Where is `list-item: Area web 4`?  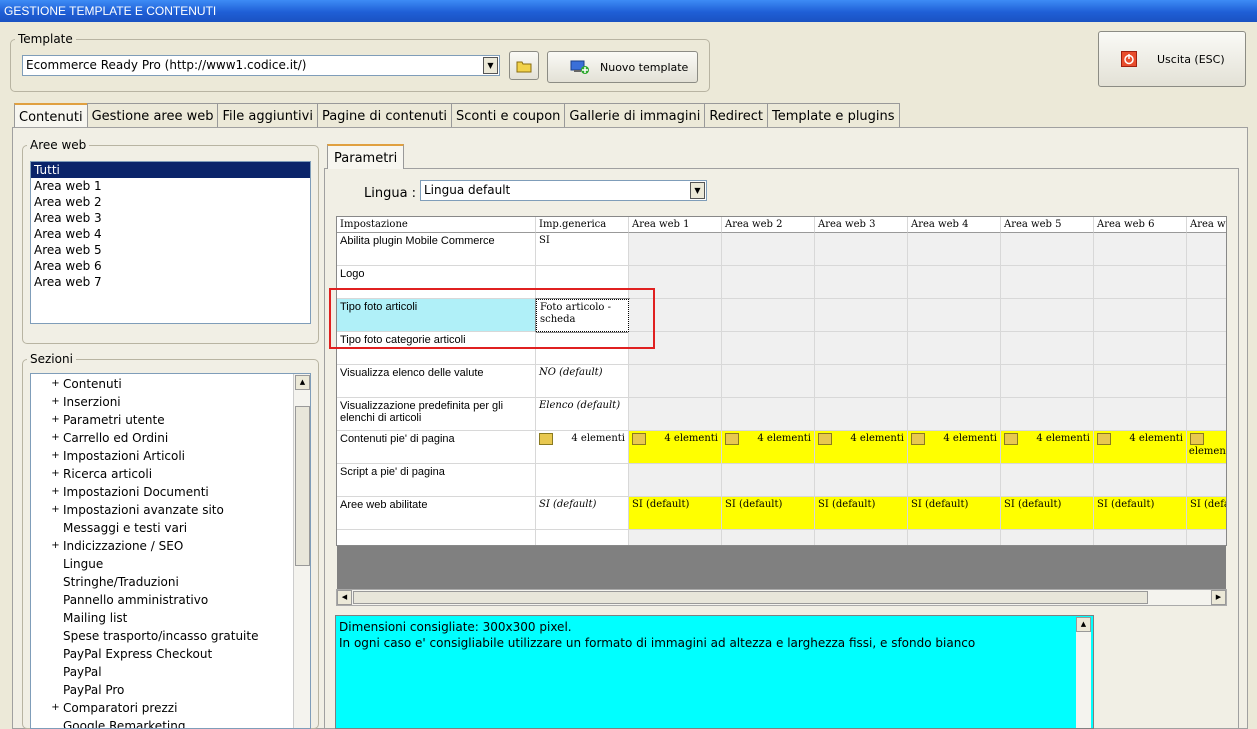 list-item: Area web 4 is located at coordinates (170, 234).